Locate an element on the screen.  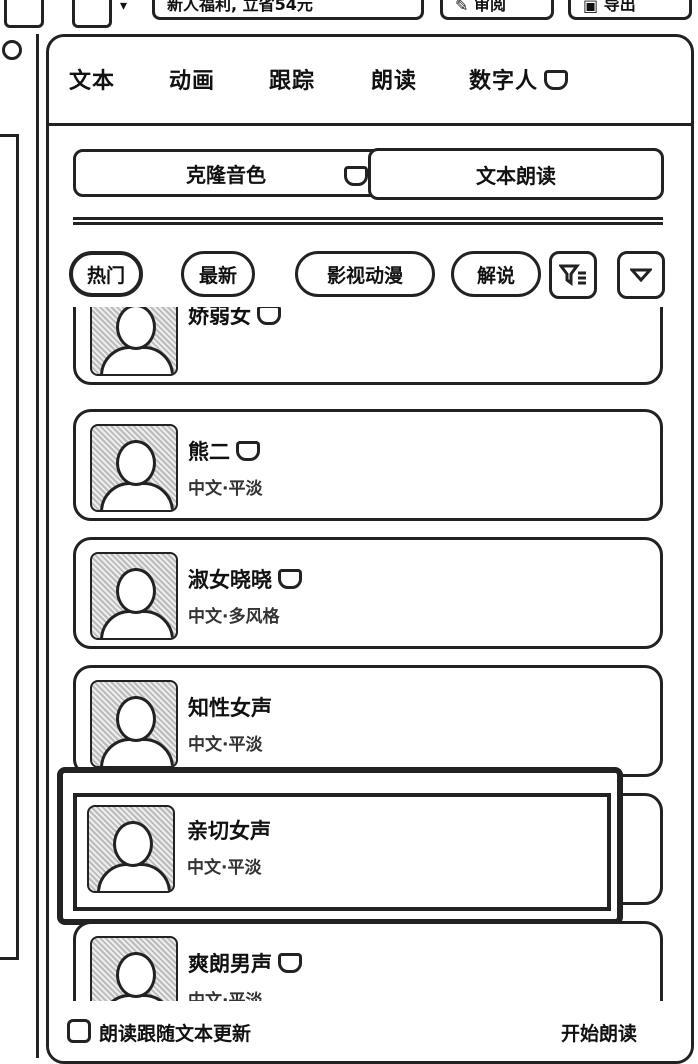
start-reading-button: 开始朗读 is located at coordinates (599, 1032).